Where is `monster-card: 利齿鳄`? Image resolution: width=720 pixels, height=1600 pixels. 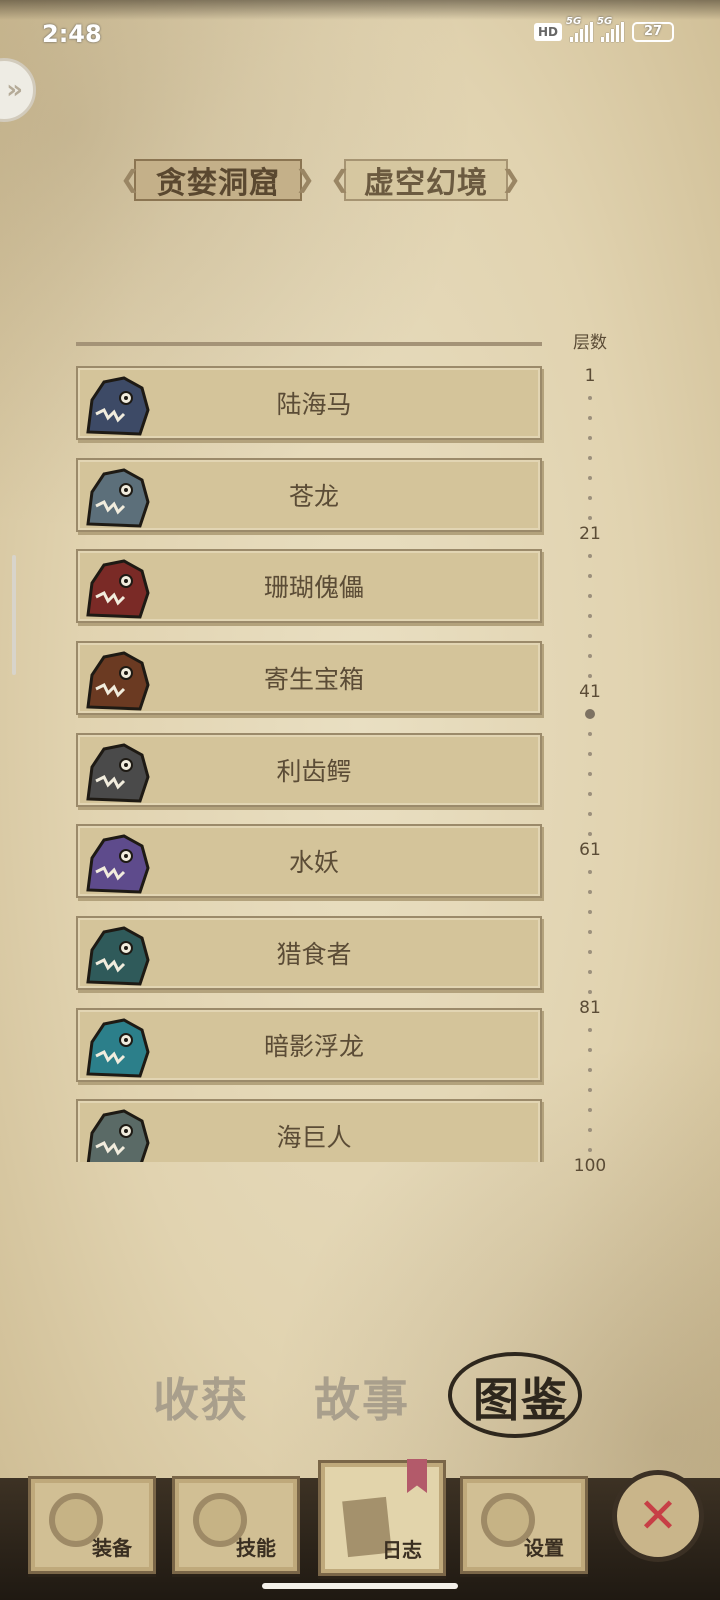 monster-card: 利齿鳄 is located at coordinates (309, 770).